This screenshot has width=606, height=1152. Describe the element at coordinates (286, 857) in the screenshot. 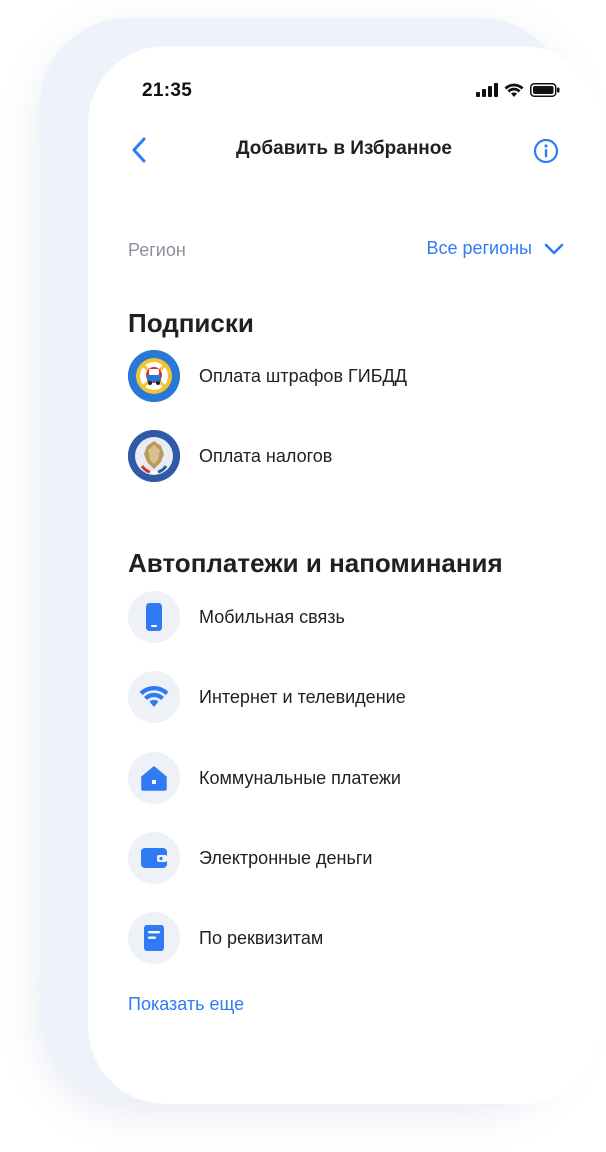

I see `list-item-label: Электронные деньги` at that location.